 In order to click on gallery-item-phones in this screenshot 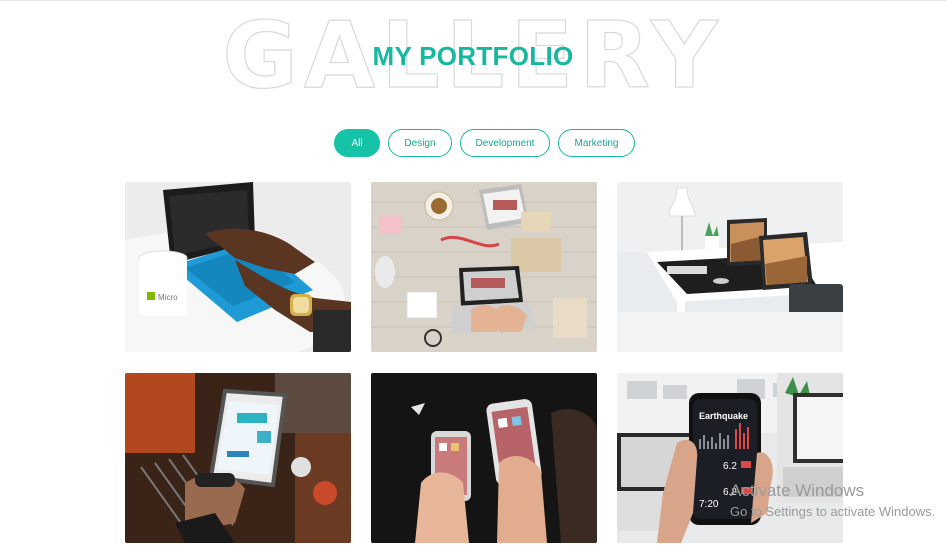, I will do `click(484, 458)`.